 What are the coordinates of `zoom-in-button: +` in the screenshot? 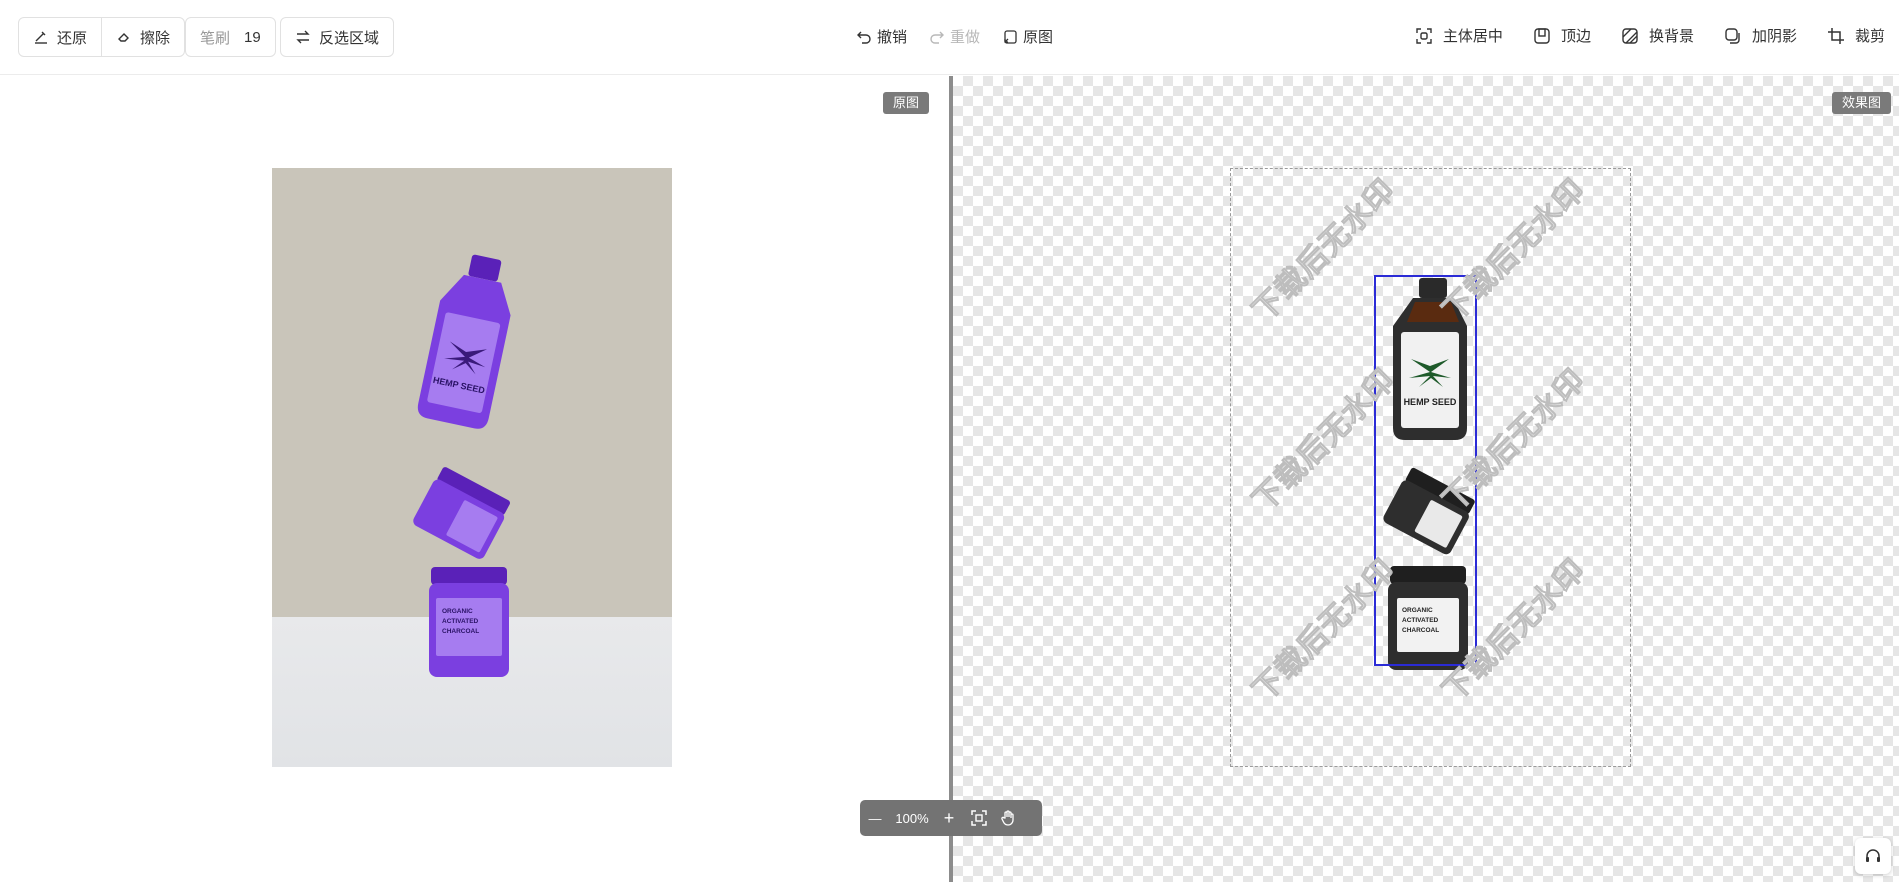 It's located at (949, 818).